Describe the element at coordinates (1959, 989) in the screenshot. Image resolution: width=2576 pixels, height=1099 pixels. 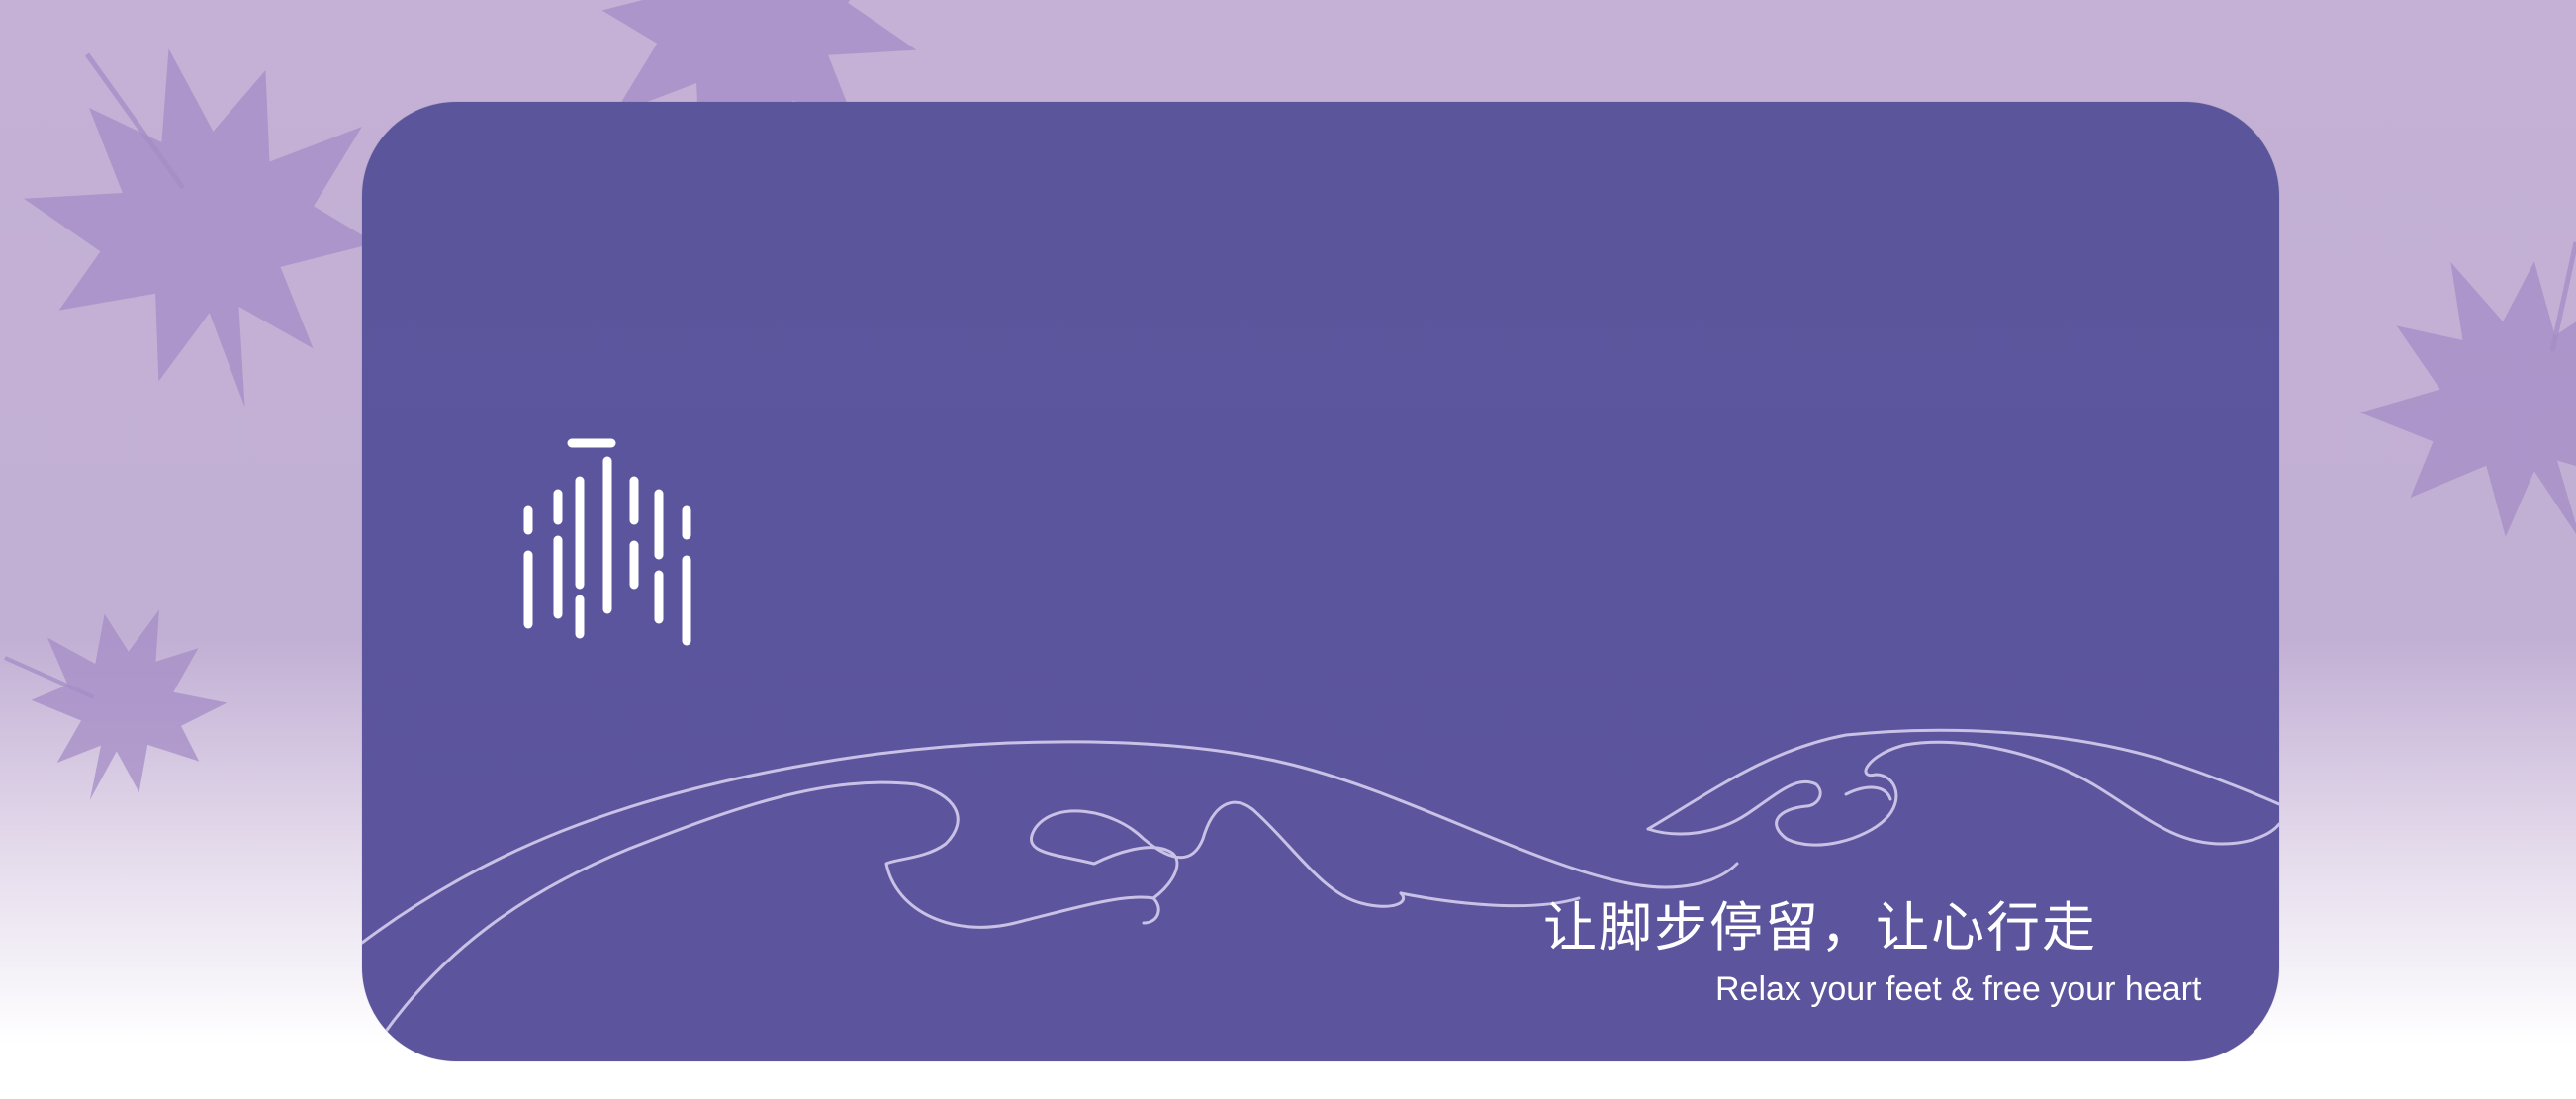
I see `slogan-english: Relax your feet & free your heart` at that location.